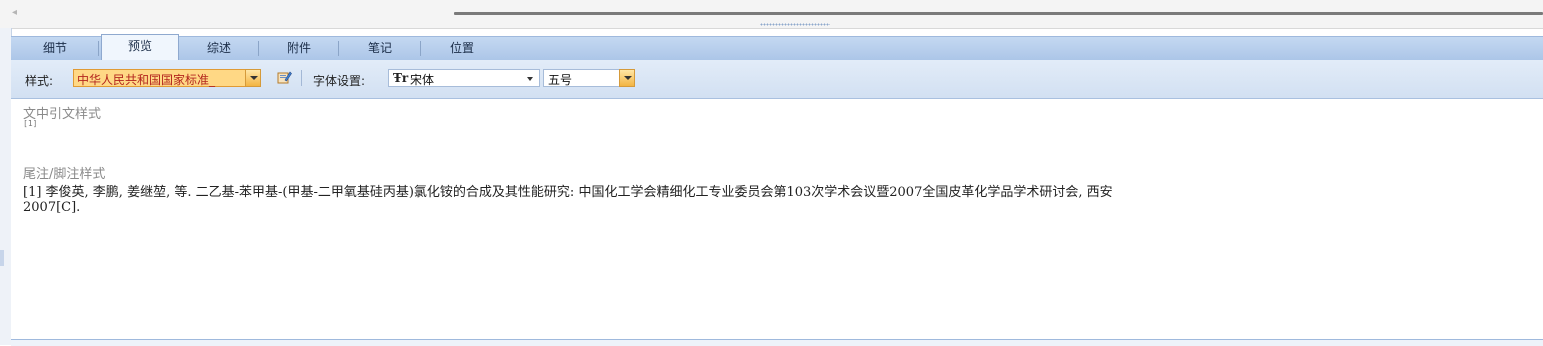  Describe the element at coordinates (777, 47) in the screenshot. I see `tab-bar: 细节 预览 综述 附件 笔记 位置` at that location.